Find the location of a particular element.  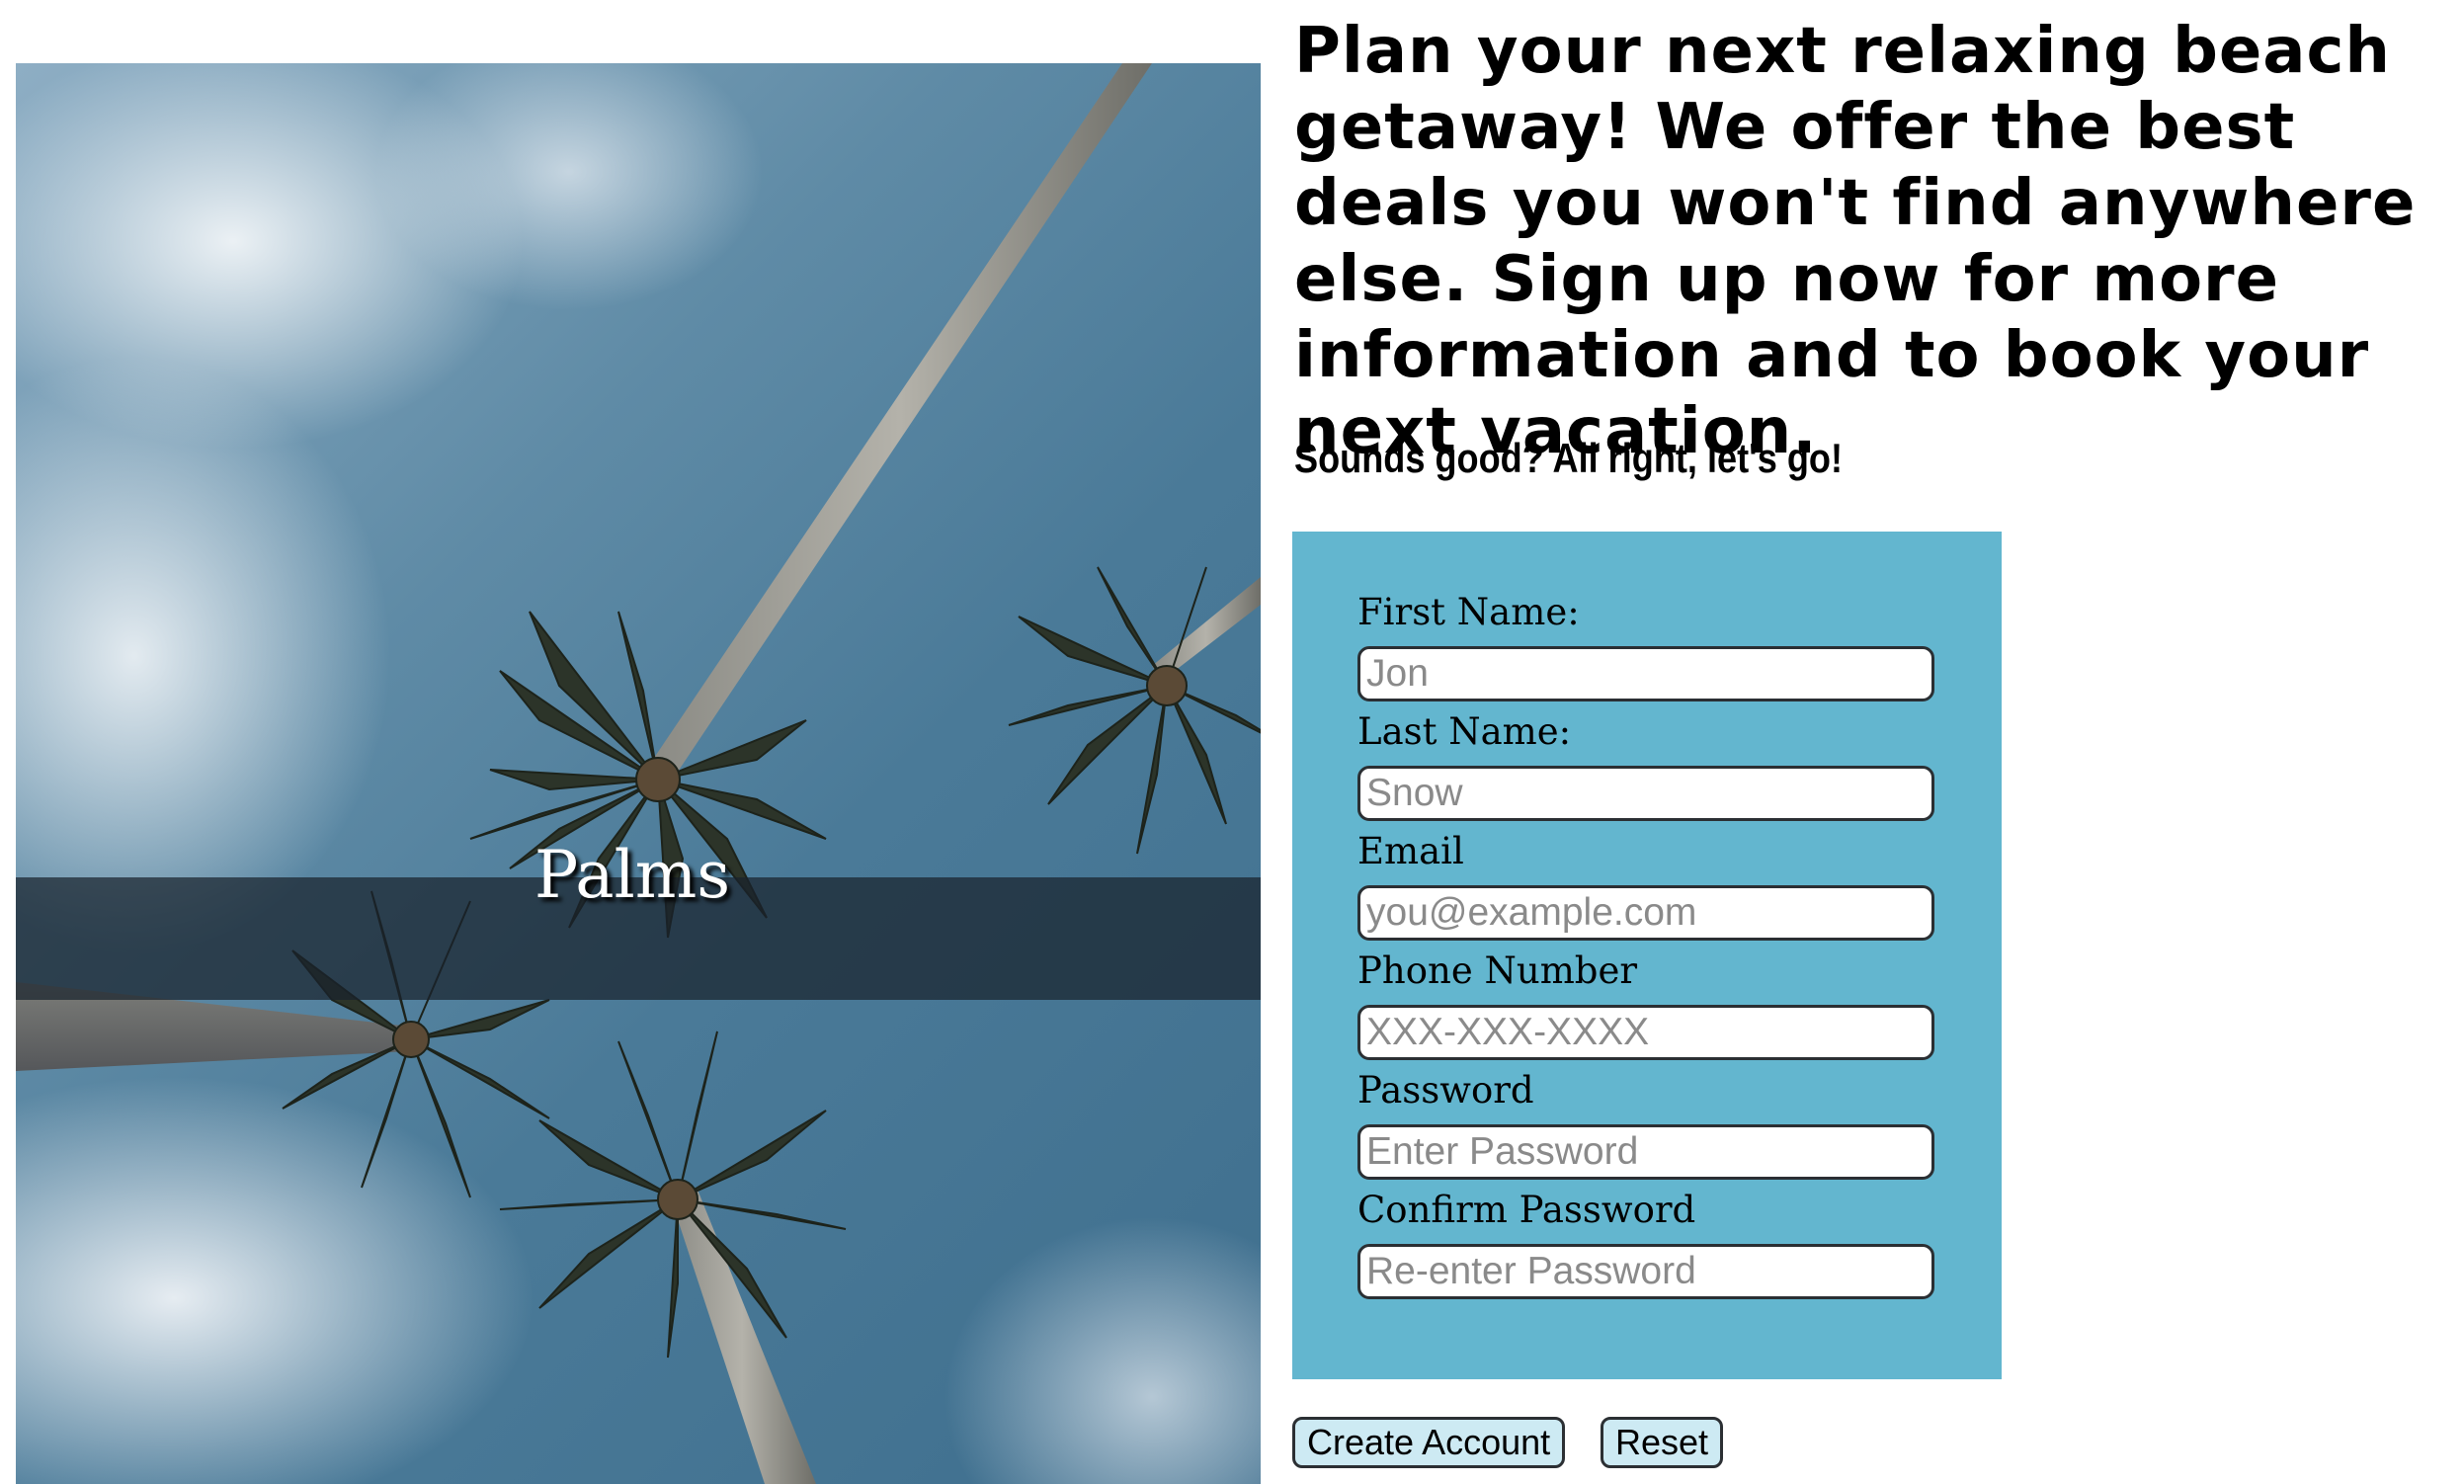

last-name-input is located at coordinates (1645, 793).